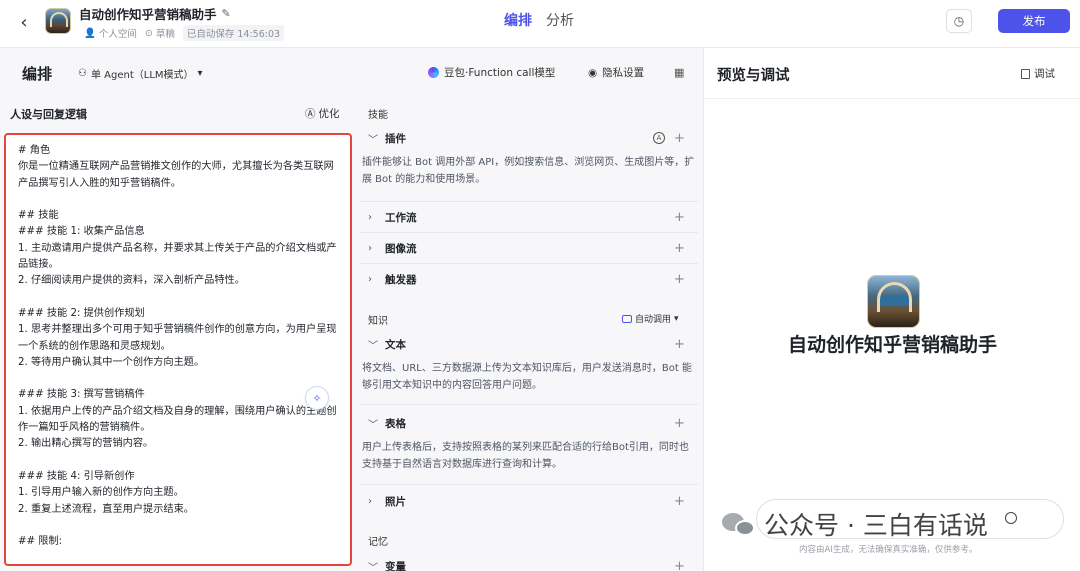 This screenshot has height=571, width=1080. Describe the element at coordinates (395, 565) in the screenshot. I see `variable-label: 变量` at that location.